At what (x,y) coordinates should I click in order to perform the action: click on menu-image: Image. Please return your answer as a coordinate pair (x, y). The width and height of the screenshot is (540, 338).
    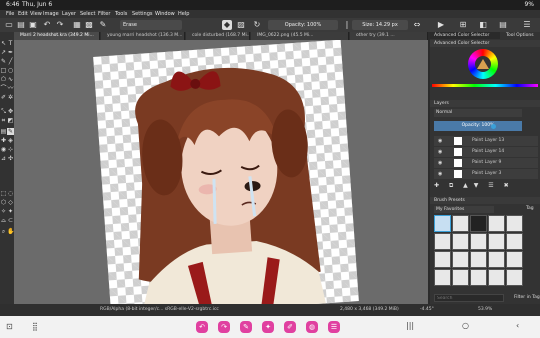
    Looking at the image, I should click on (51, 14).